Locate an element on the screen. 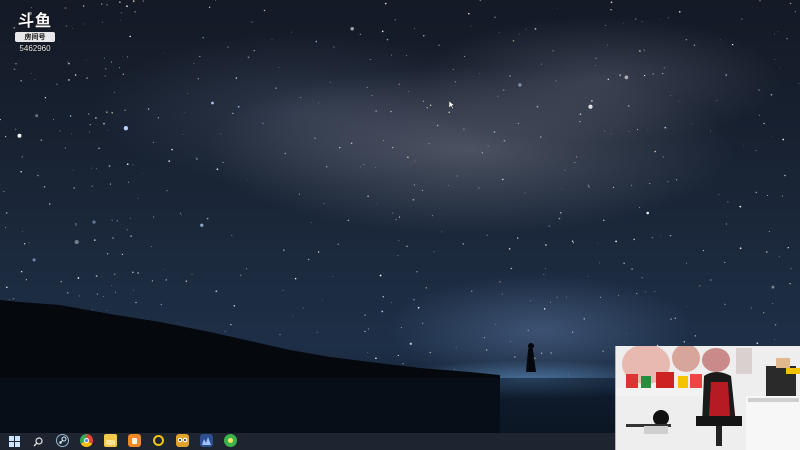  ring-app-icon is located at coordinates (158, 440).